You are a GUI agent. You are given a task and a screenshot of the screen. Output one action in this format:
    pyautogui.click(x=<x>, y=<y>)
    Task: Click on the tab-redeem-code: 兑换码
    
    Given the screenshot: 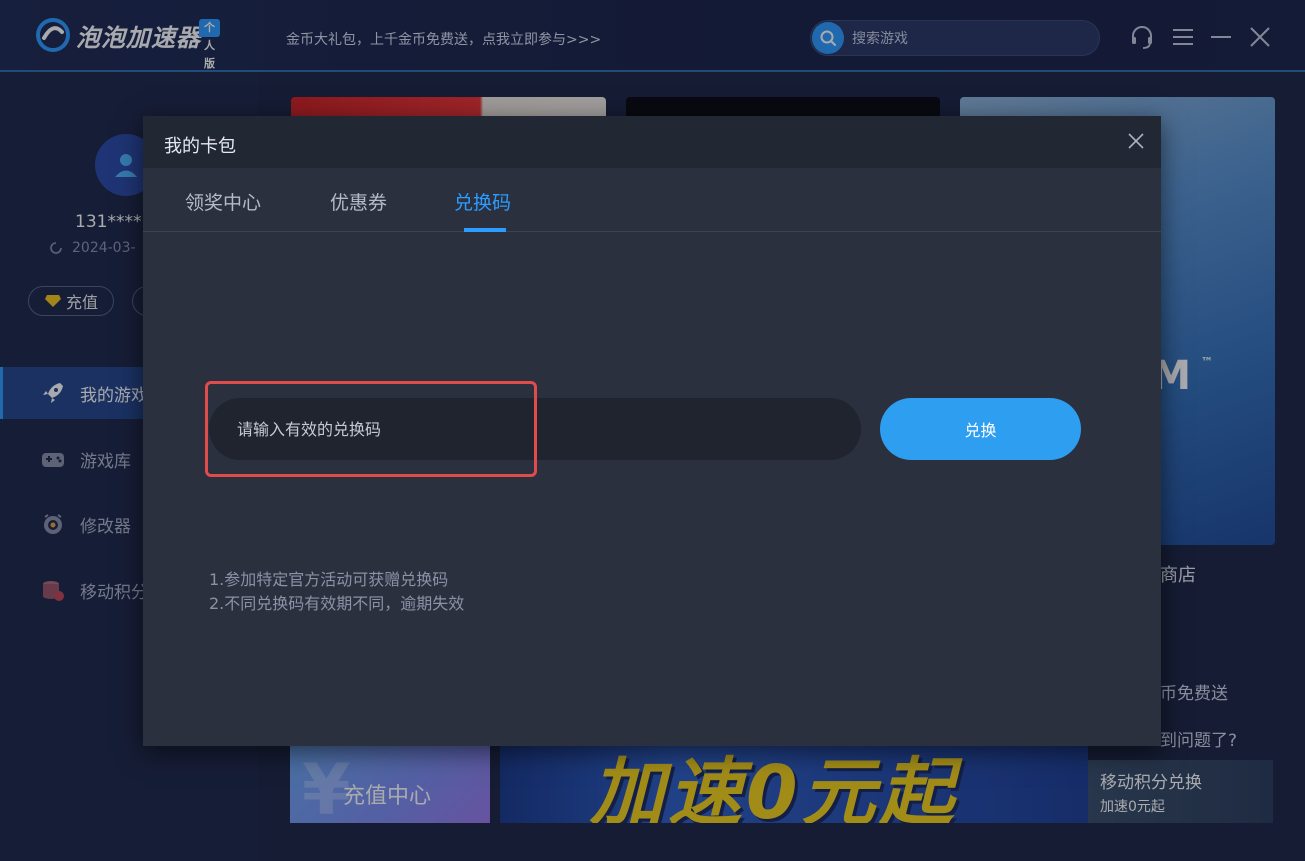 What is the action you would take?
    pyautogui.click(x=482, y=201)
    